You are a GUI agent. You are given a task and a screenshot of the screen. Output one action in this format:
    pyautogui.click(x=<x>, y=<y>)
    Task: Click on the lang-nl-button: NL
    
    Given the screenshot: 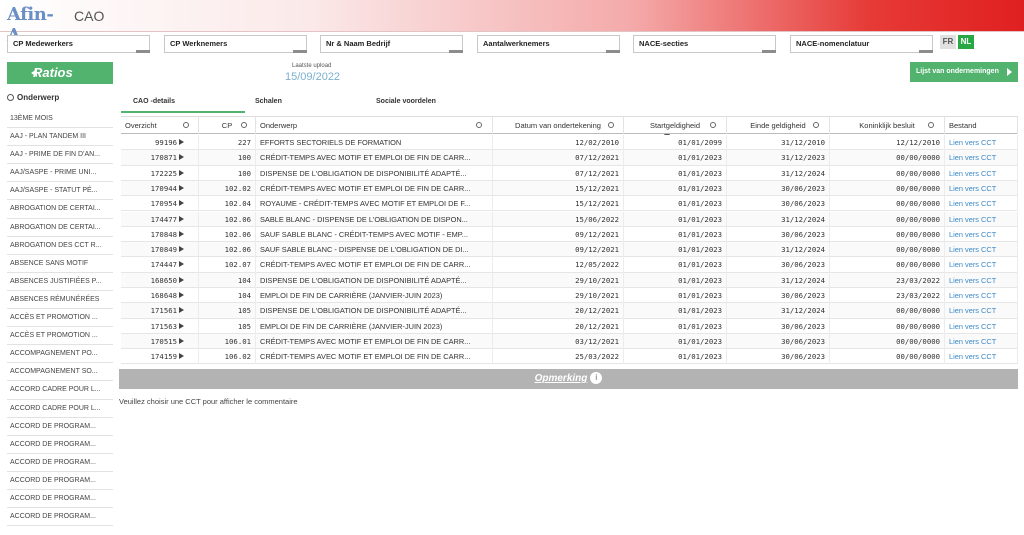 What is the action you would take?
    pyautogui.click(x=966, y=42)
    